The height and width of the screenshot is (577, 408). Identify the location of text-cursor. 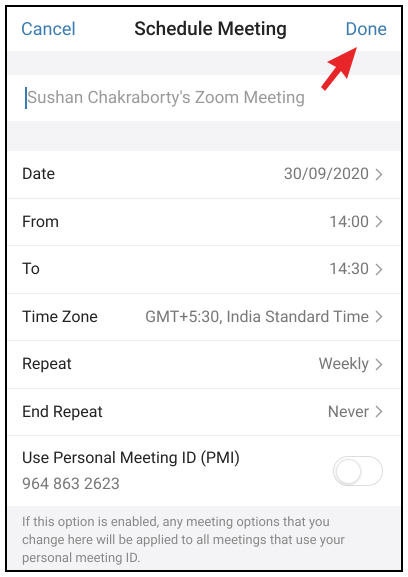
(26, 98).